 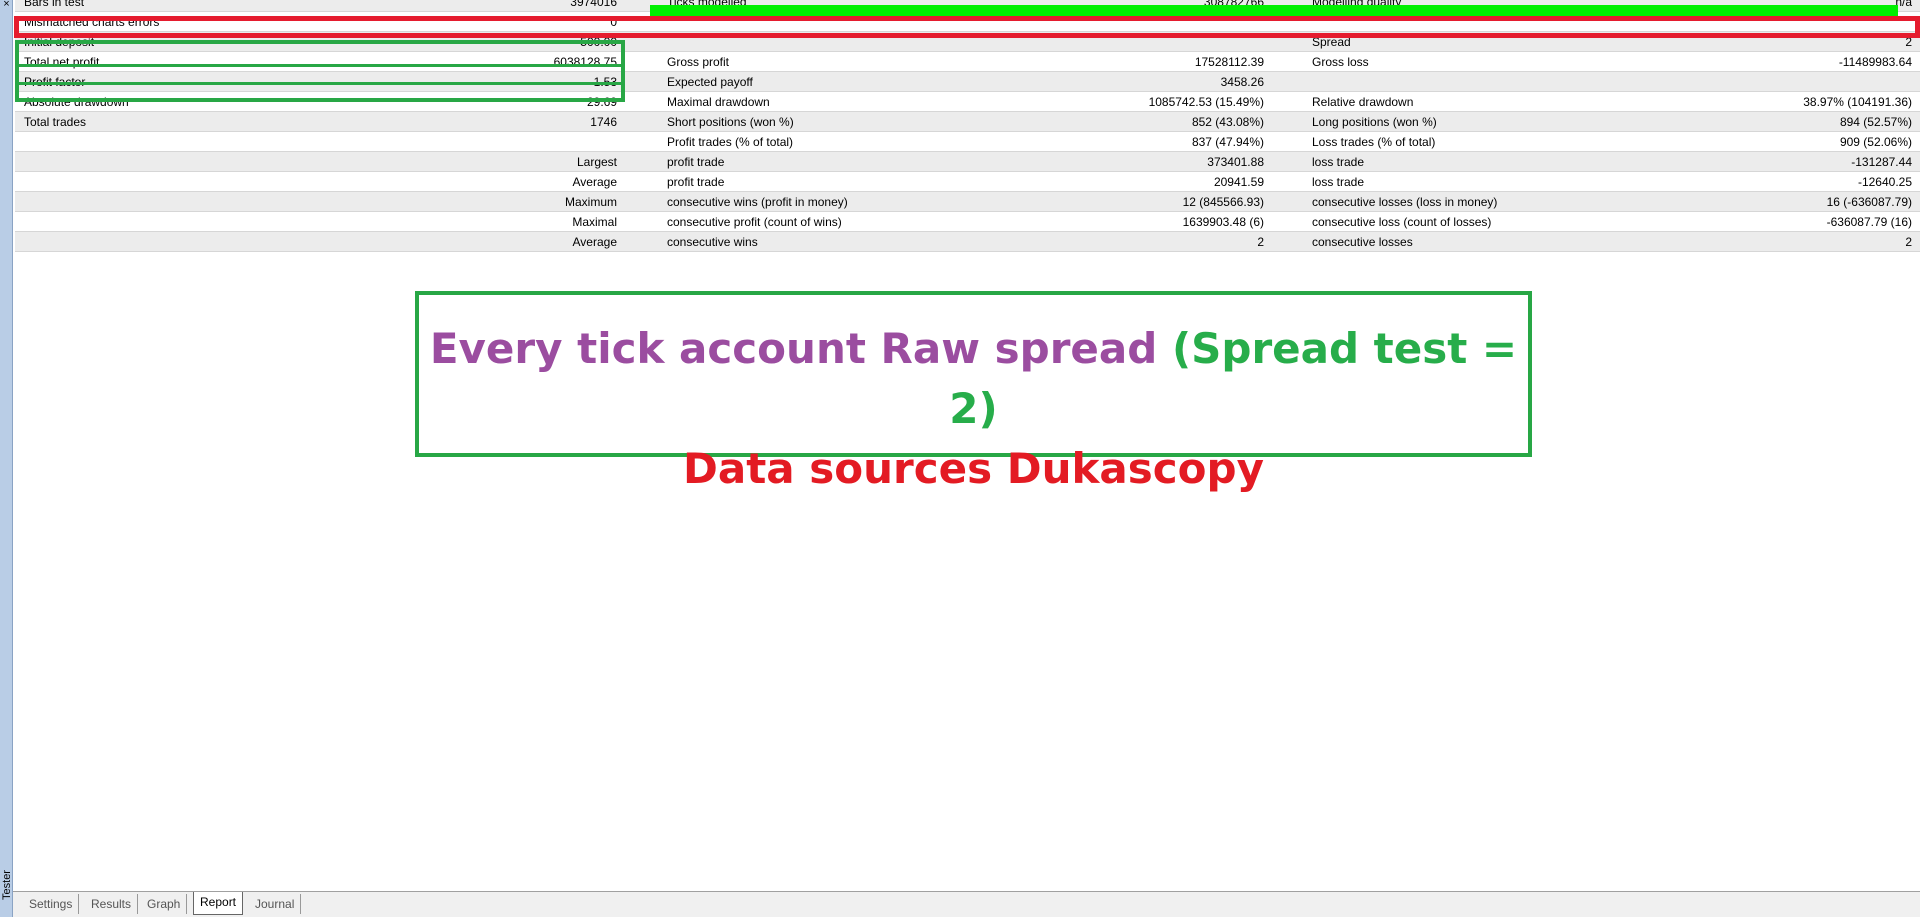 I want to click on row-value: -12640.25, so click(x=1884, y=182).